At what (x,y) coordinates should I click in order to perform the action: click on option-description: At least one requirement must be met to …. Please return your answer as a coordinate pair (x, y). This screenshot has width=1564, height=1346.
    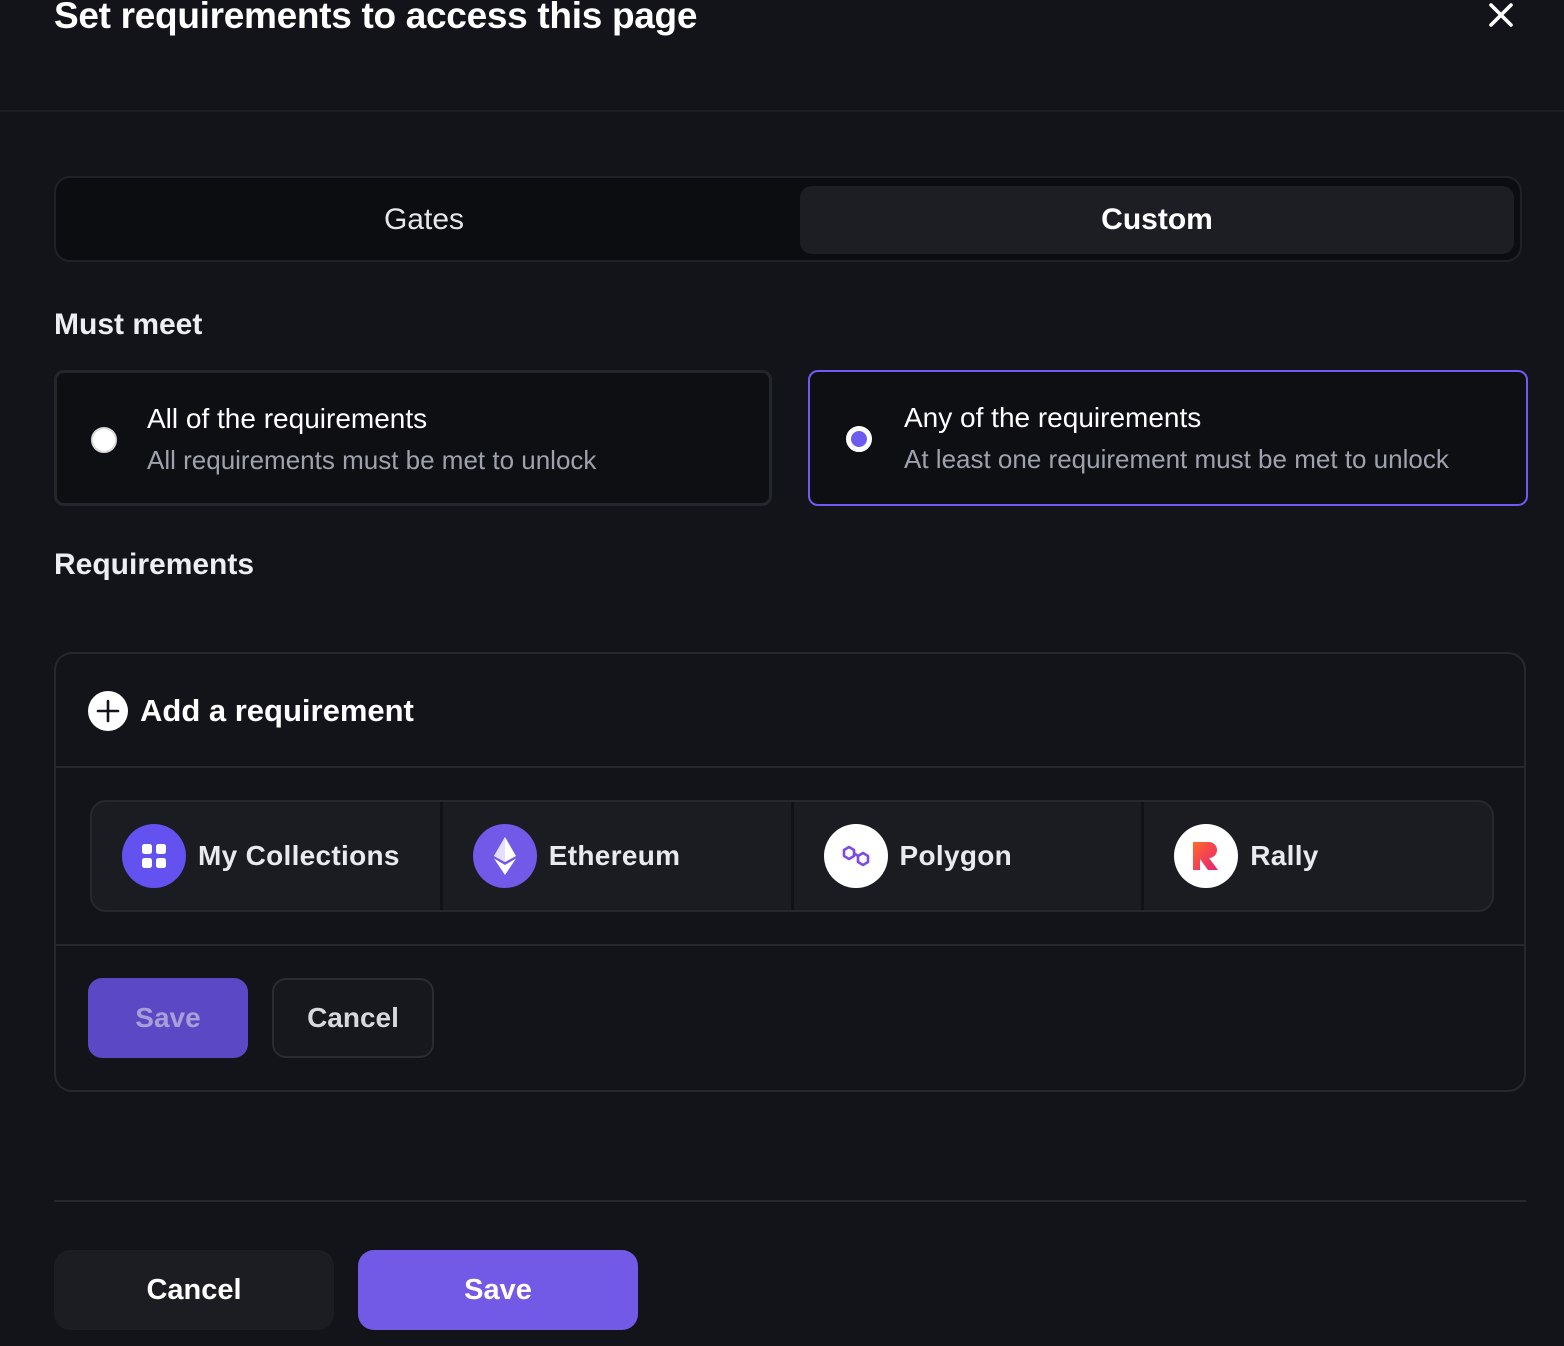
    Looking at the image, I should click on (1176, 459).